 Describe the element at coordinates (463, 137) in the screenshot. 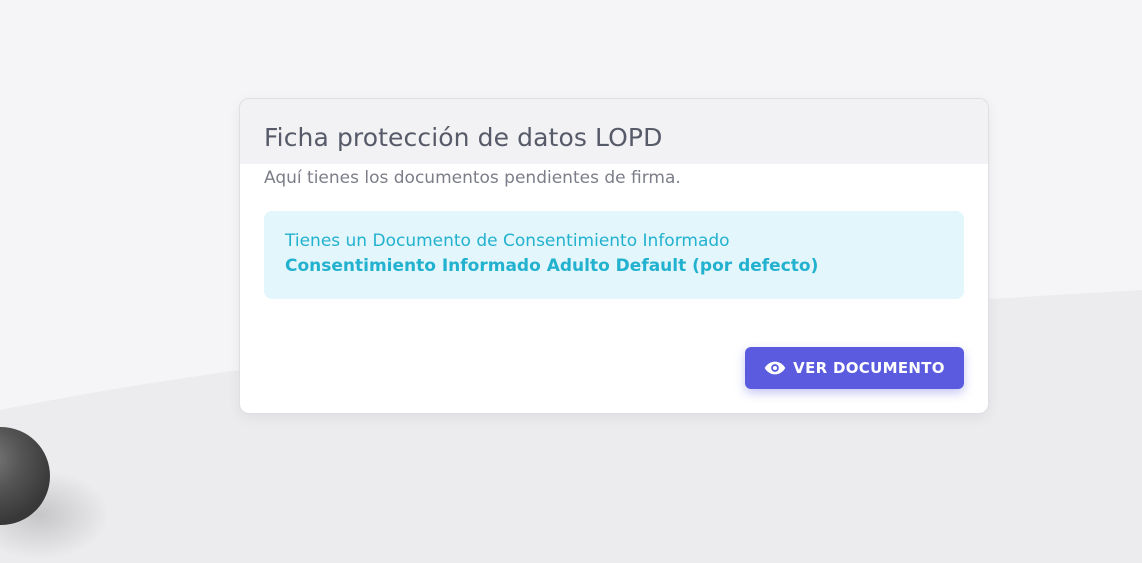

I see `card-title: Ficha protección de datos LOPD` at that location.